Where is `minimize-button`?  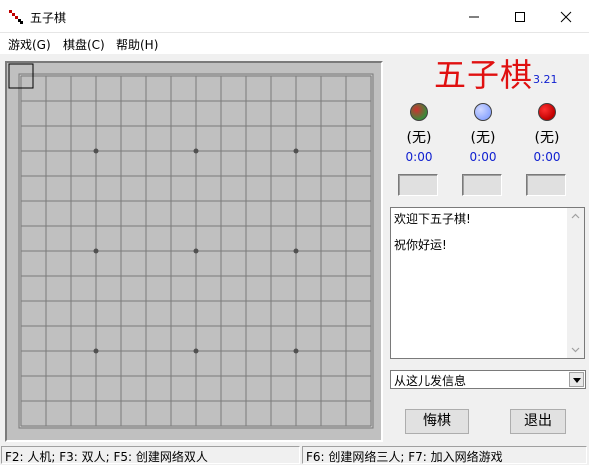
minimize-button is located at coordinates (474, 16).